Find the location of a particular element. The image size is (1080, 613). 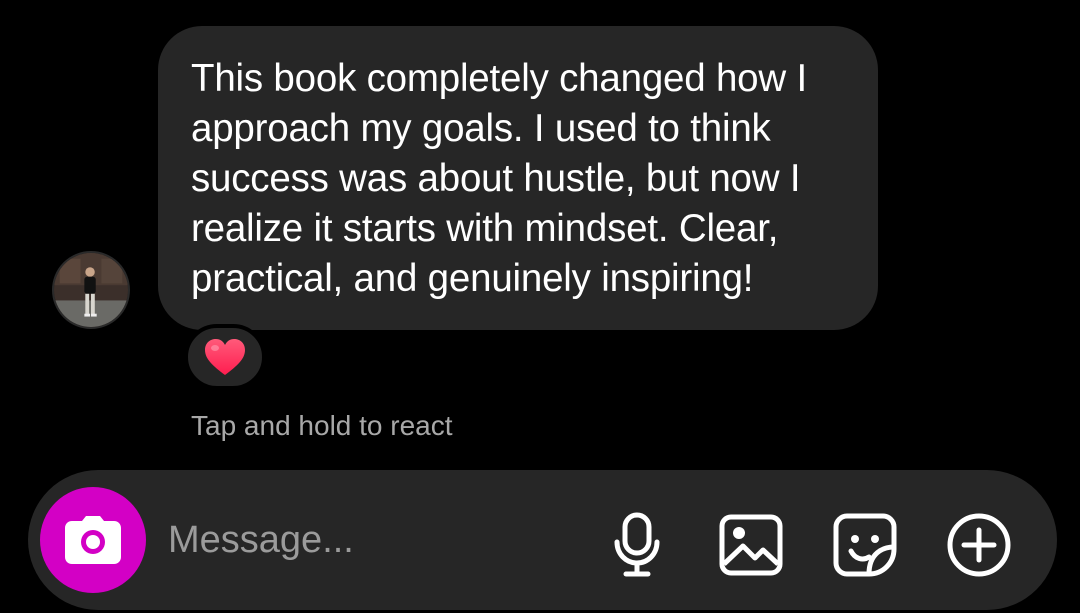

sender-avatar is located at coordinates (91, 290).